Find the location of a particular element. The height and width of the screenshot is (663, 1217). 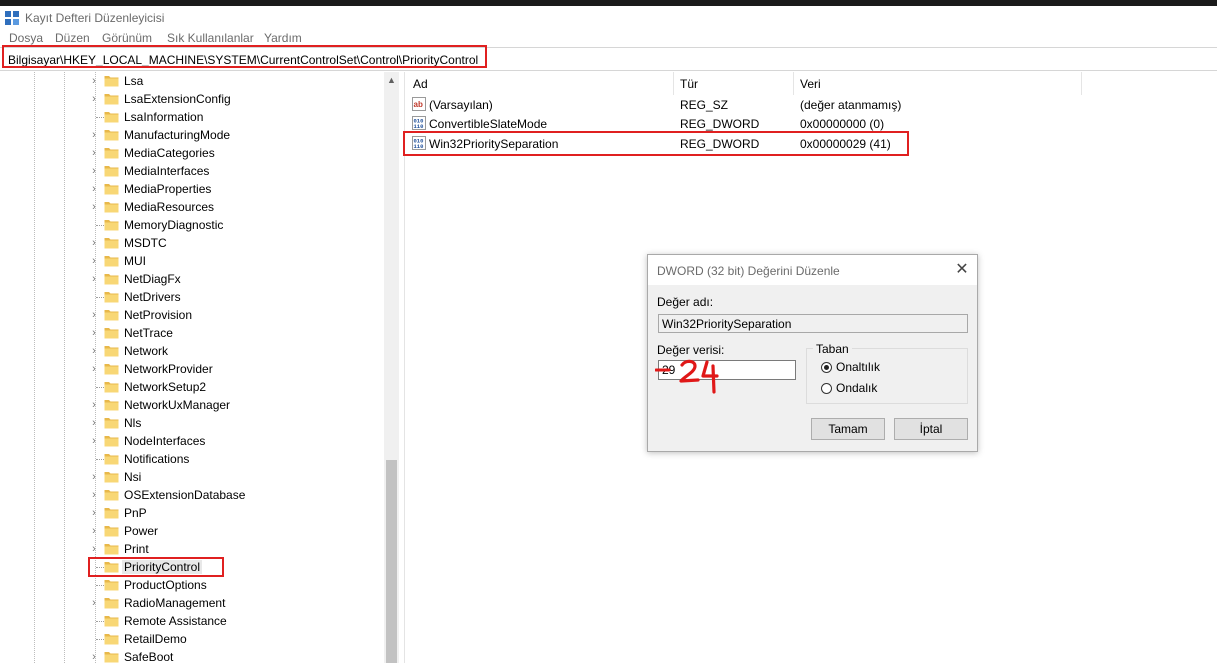

tree-item: RetailDemo is located at coordinates (192, 639).